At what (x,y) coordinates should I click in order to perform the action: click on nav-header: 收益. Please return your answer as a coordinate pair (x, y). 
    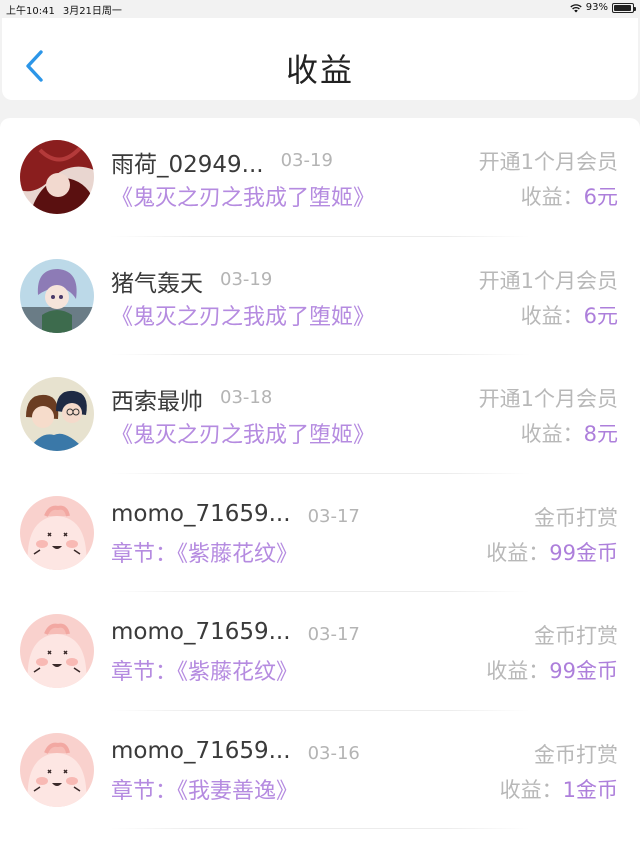
    Looking at the image, I should click on (320, 59).